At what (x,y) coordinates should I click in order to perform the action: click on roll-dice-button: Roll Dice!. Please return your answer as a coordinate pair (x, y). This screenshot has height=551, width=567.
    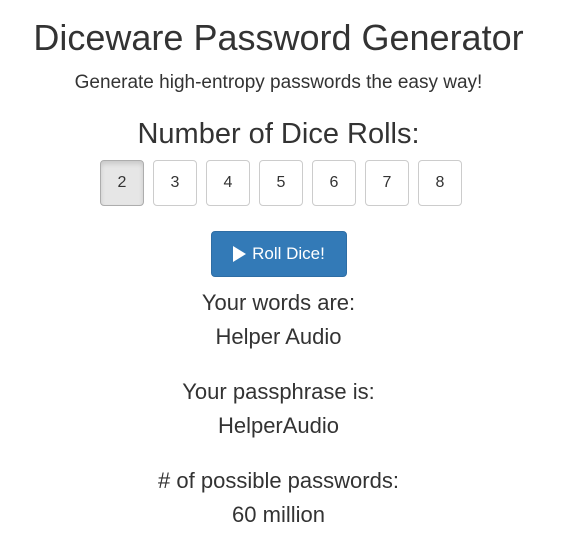
    Looking at the image, I should click on (279, 254).